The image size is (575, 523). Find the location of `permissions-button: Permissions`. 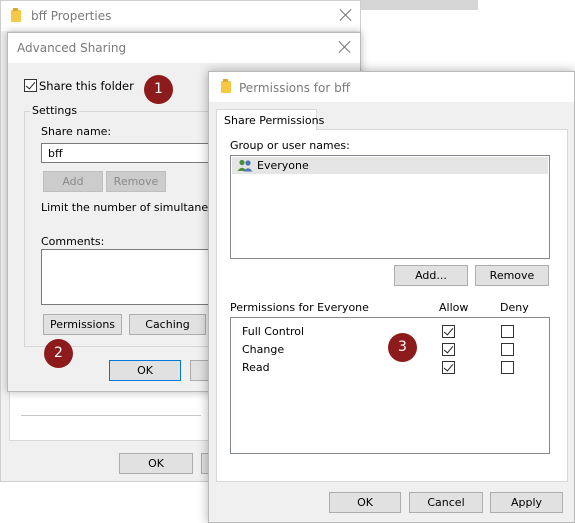

permissions-button: Permissions is located at coordinates (82, 324).